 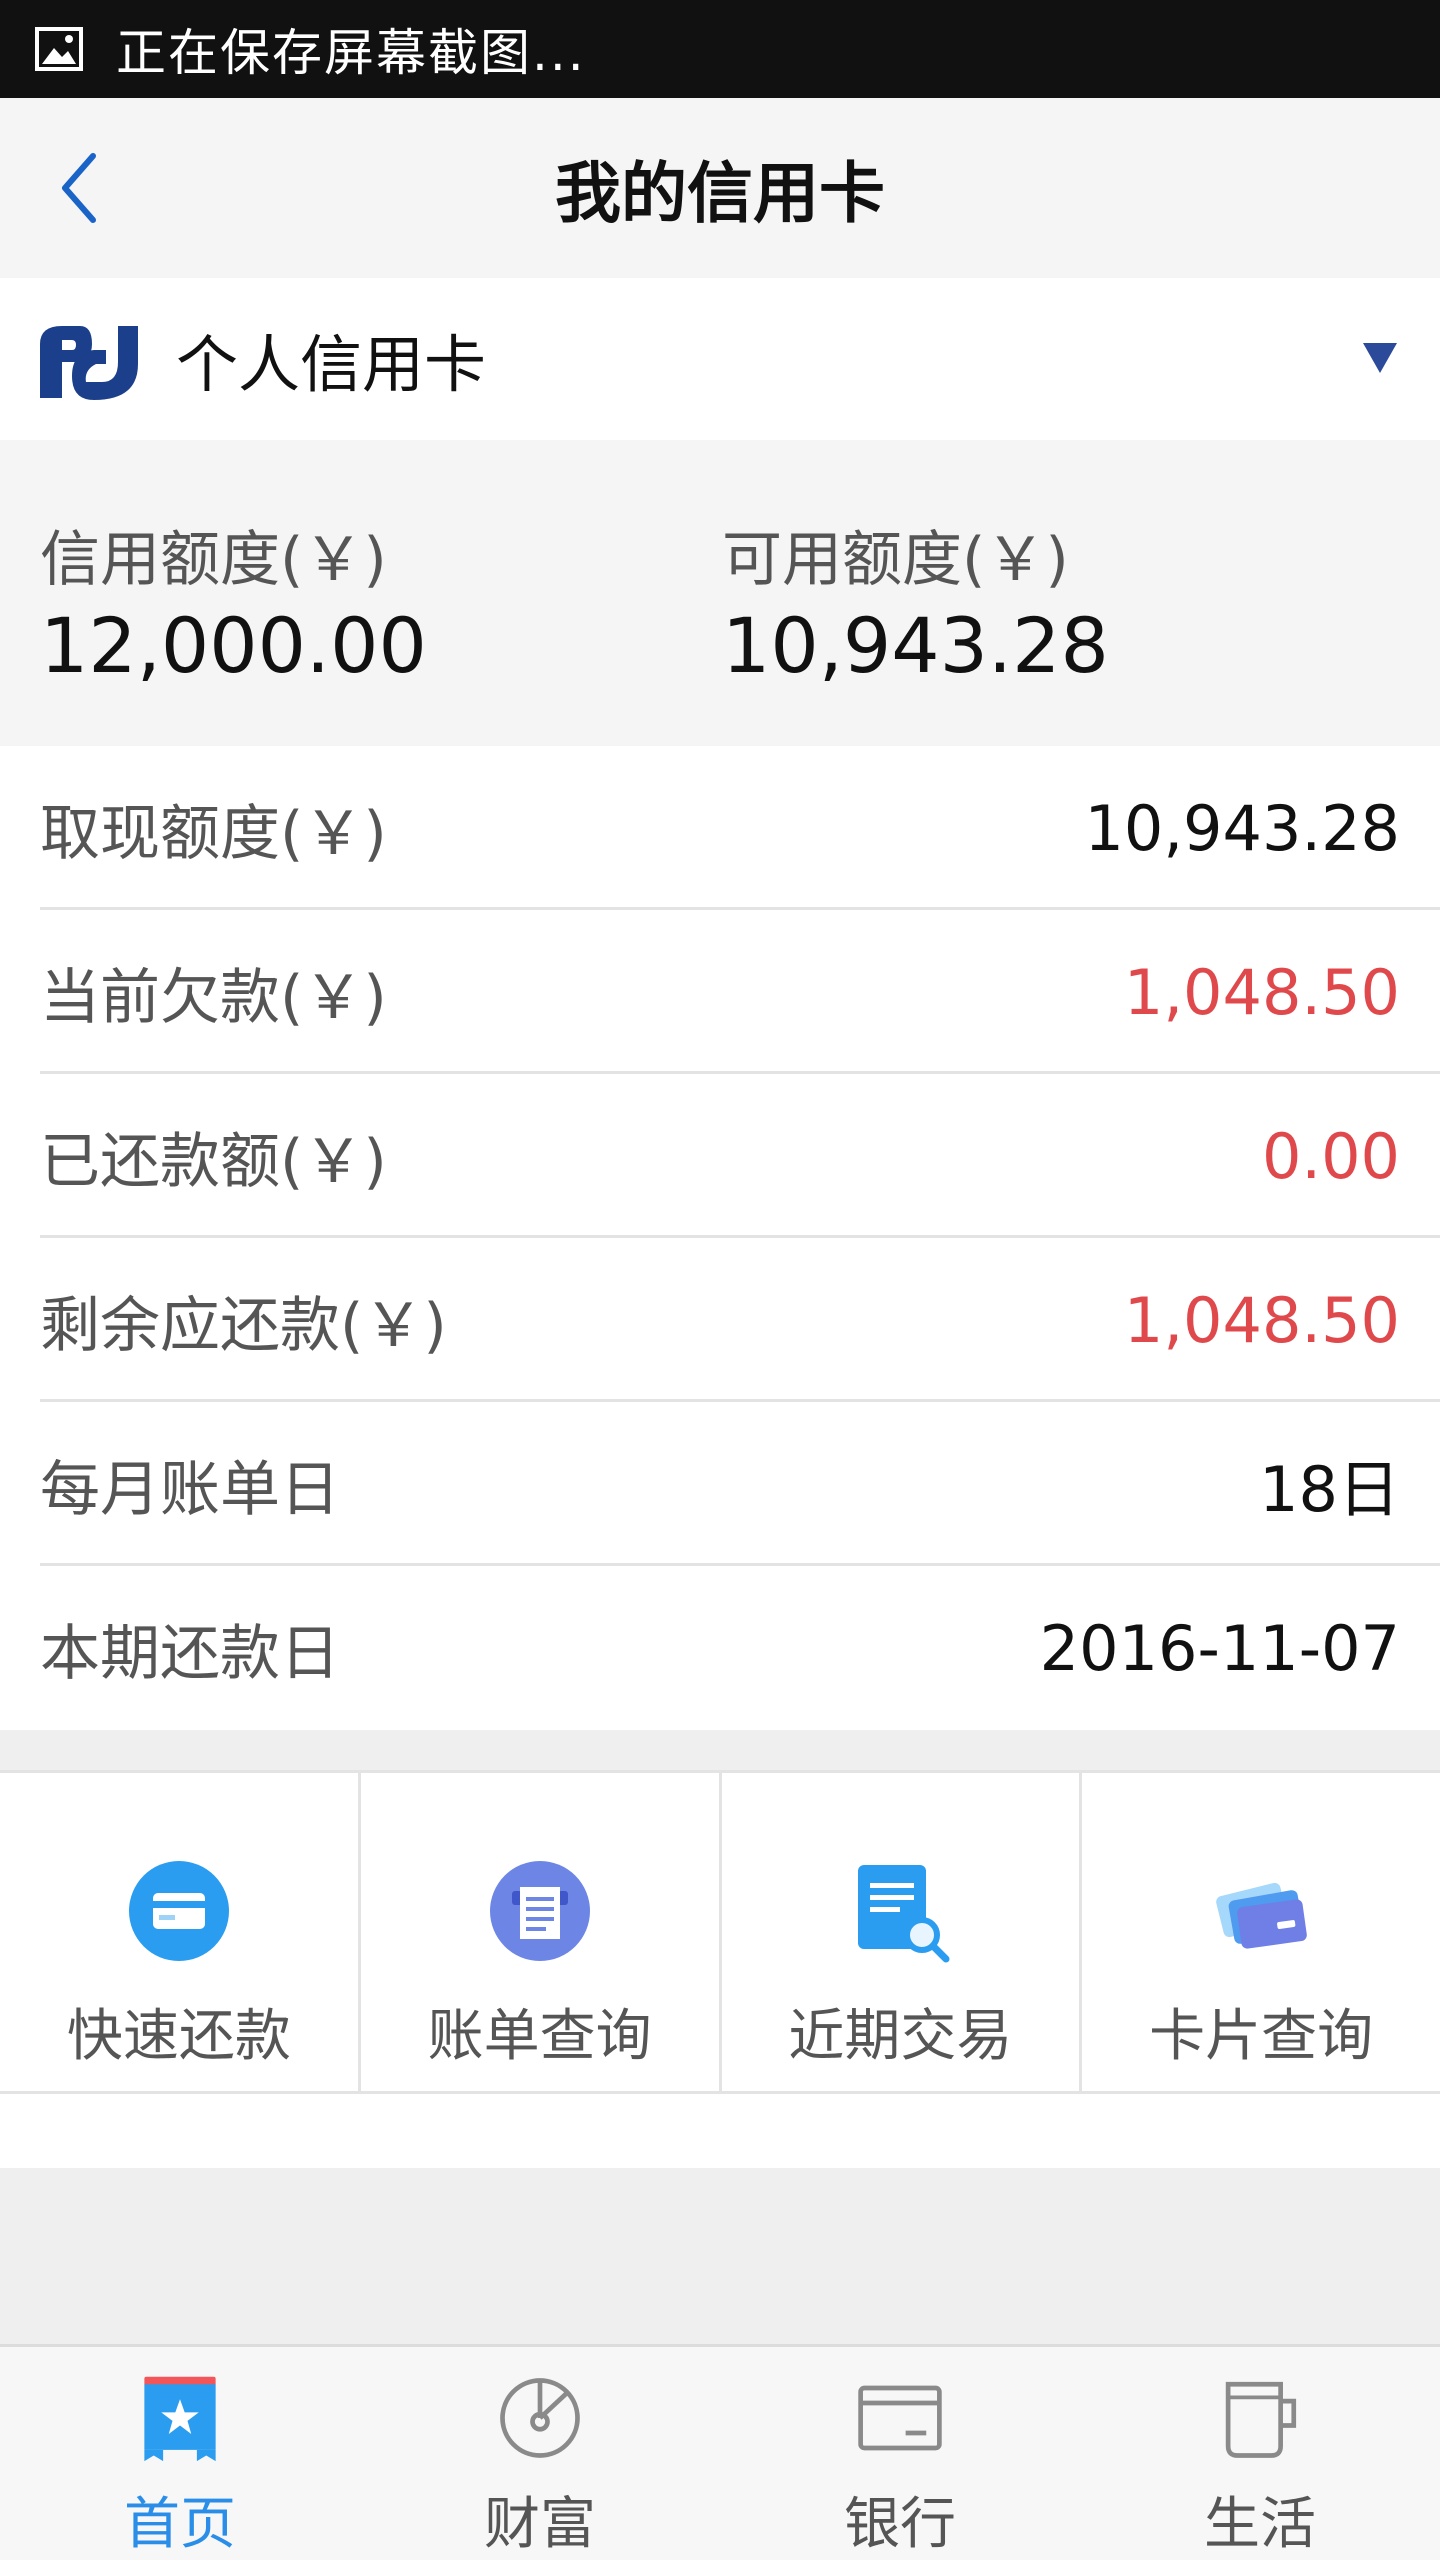 What do you see at coordinates (720, 992) in the screenshot?
I see `detail-row-current-debt: 当前欠款(￥) 1,048.50` at bounding box center [720, 992].